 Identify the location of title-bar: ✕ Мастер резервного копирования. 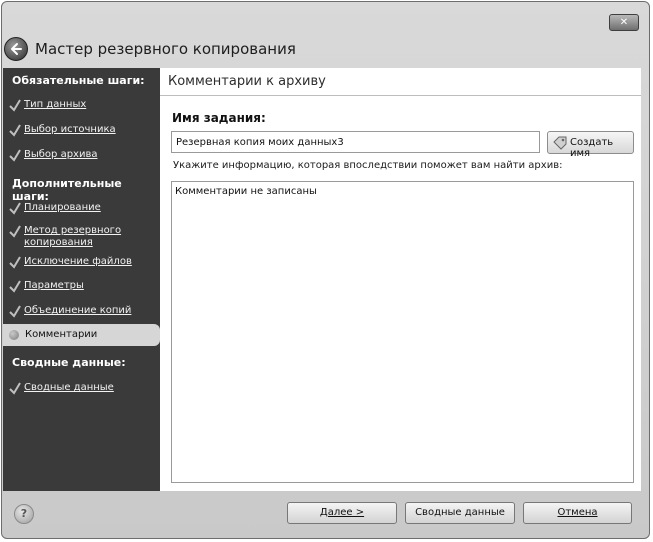
(325, 37).